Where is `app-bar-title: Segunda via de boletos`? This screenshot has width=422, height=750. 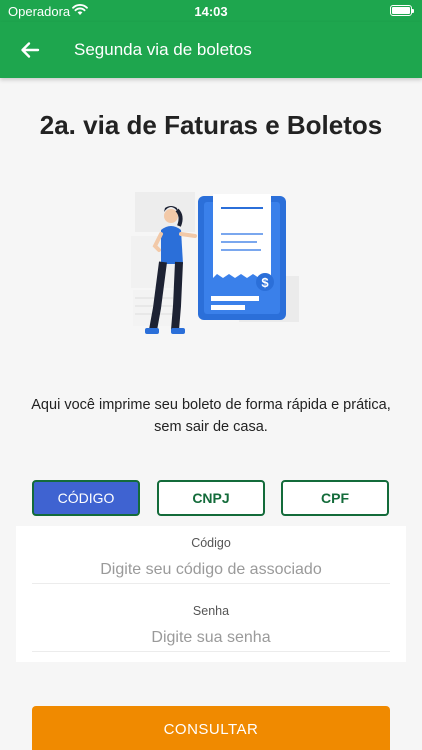 app-bar-title: Segunda via de boletos is located at coordinates (163, 49).